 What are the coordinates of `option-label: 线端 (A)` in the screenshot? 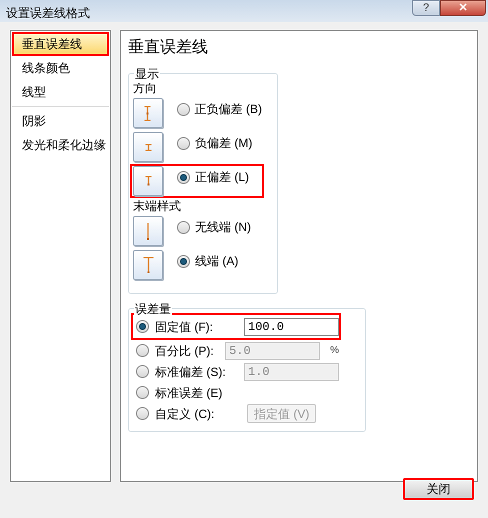 It's located at (216, 261).